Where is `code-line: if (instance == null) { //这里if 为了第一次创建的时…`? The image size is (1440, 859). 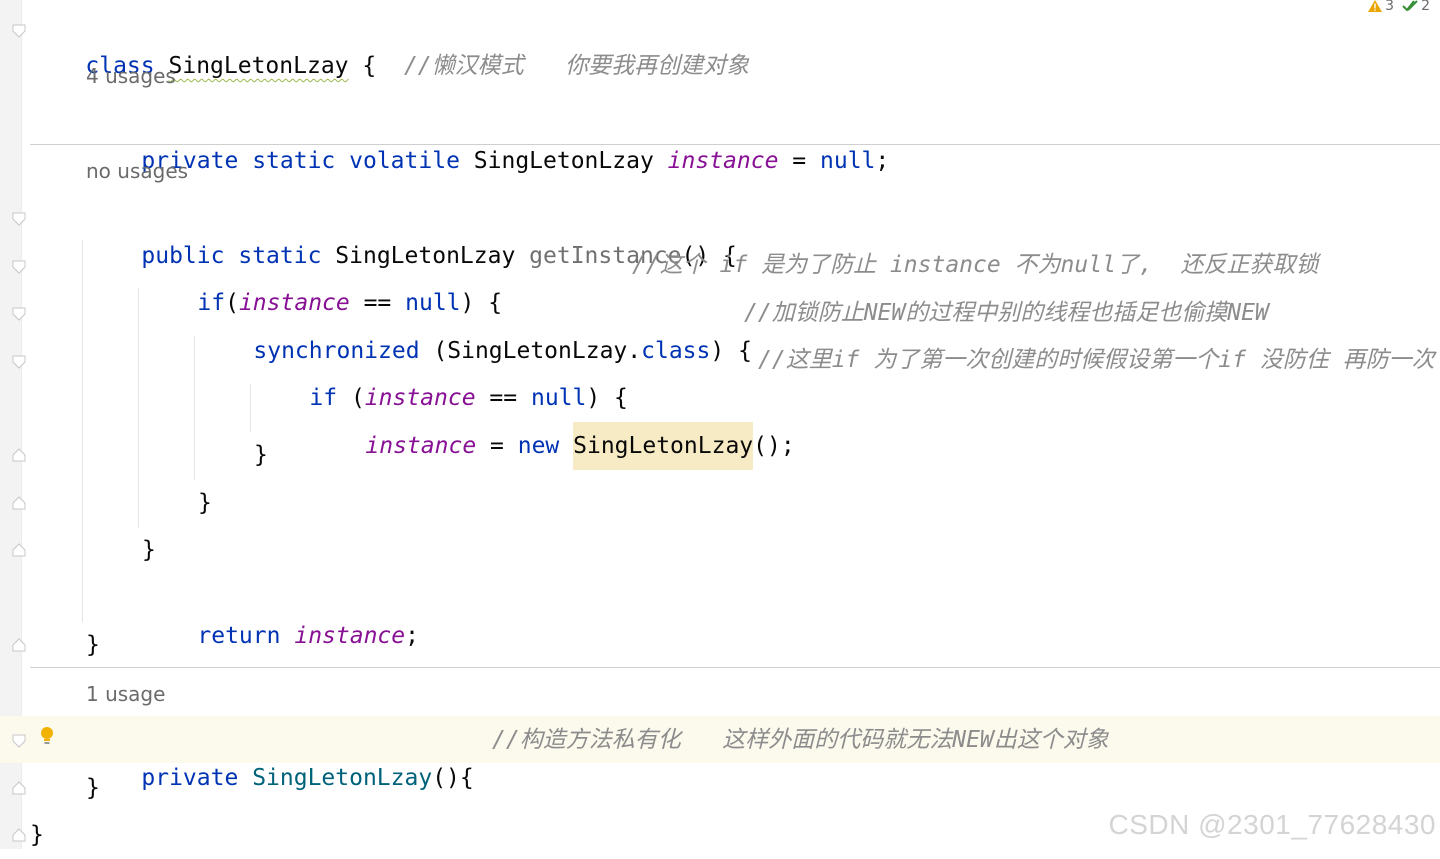
code-line: if (instance == null) { //这里if 为了第一次创建的时… is located at coordinates (720, 373).